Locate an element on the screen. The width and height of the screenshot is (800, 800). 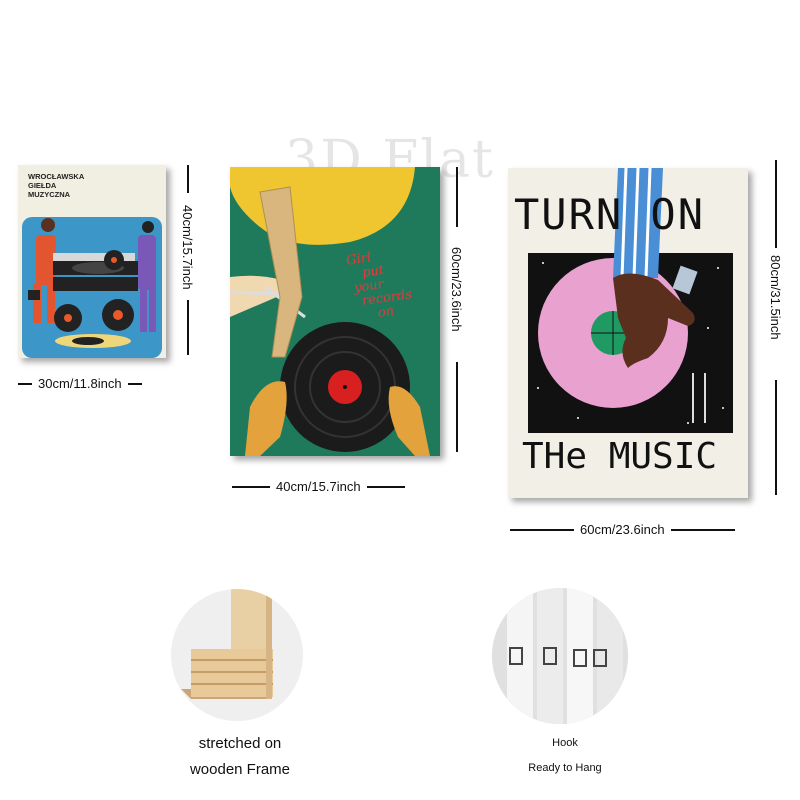
hook-caption-title: Hook is located at coordinates (565, 743).